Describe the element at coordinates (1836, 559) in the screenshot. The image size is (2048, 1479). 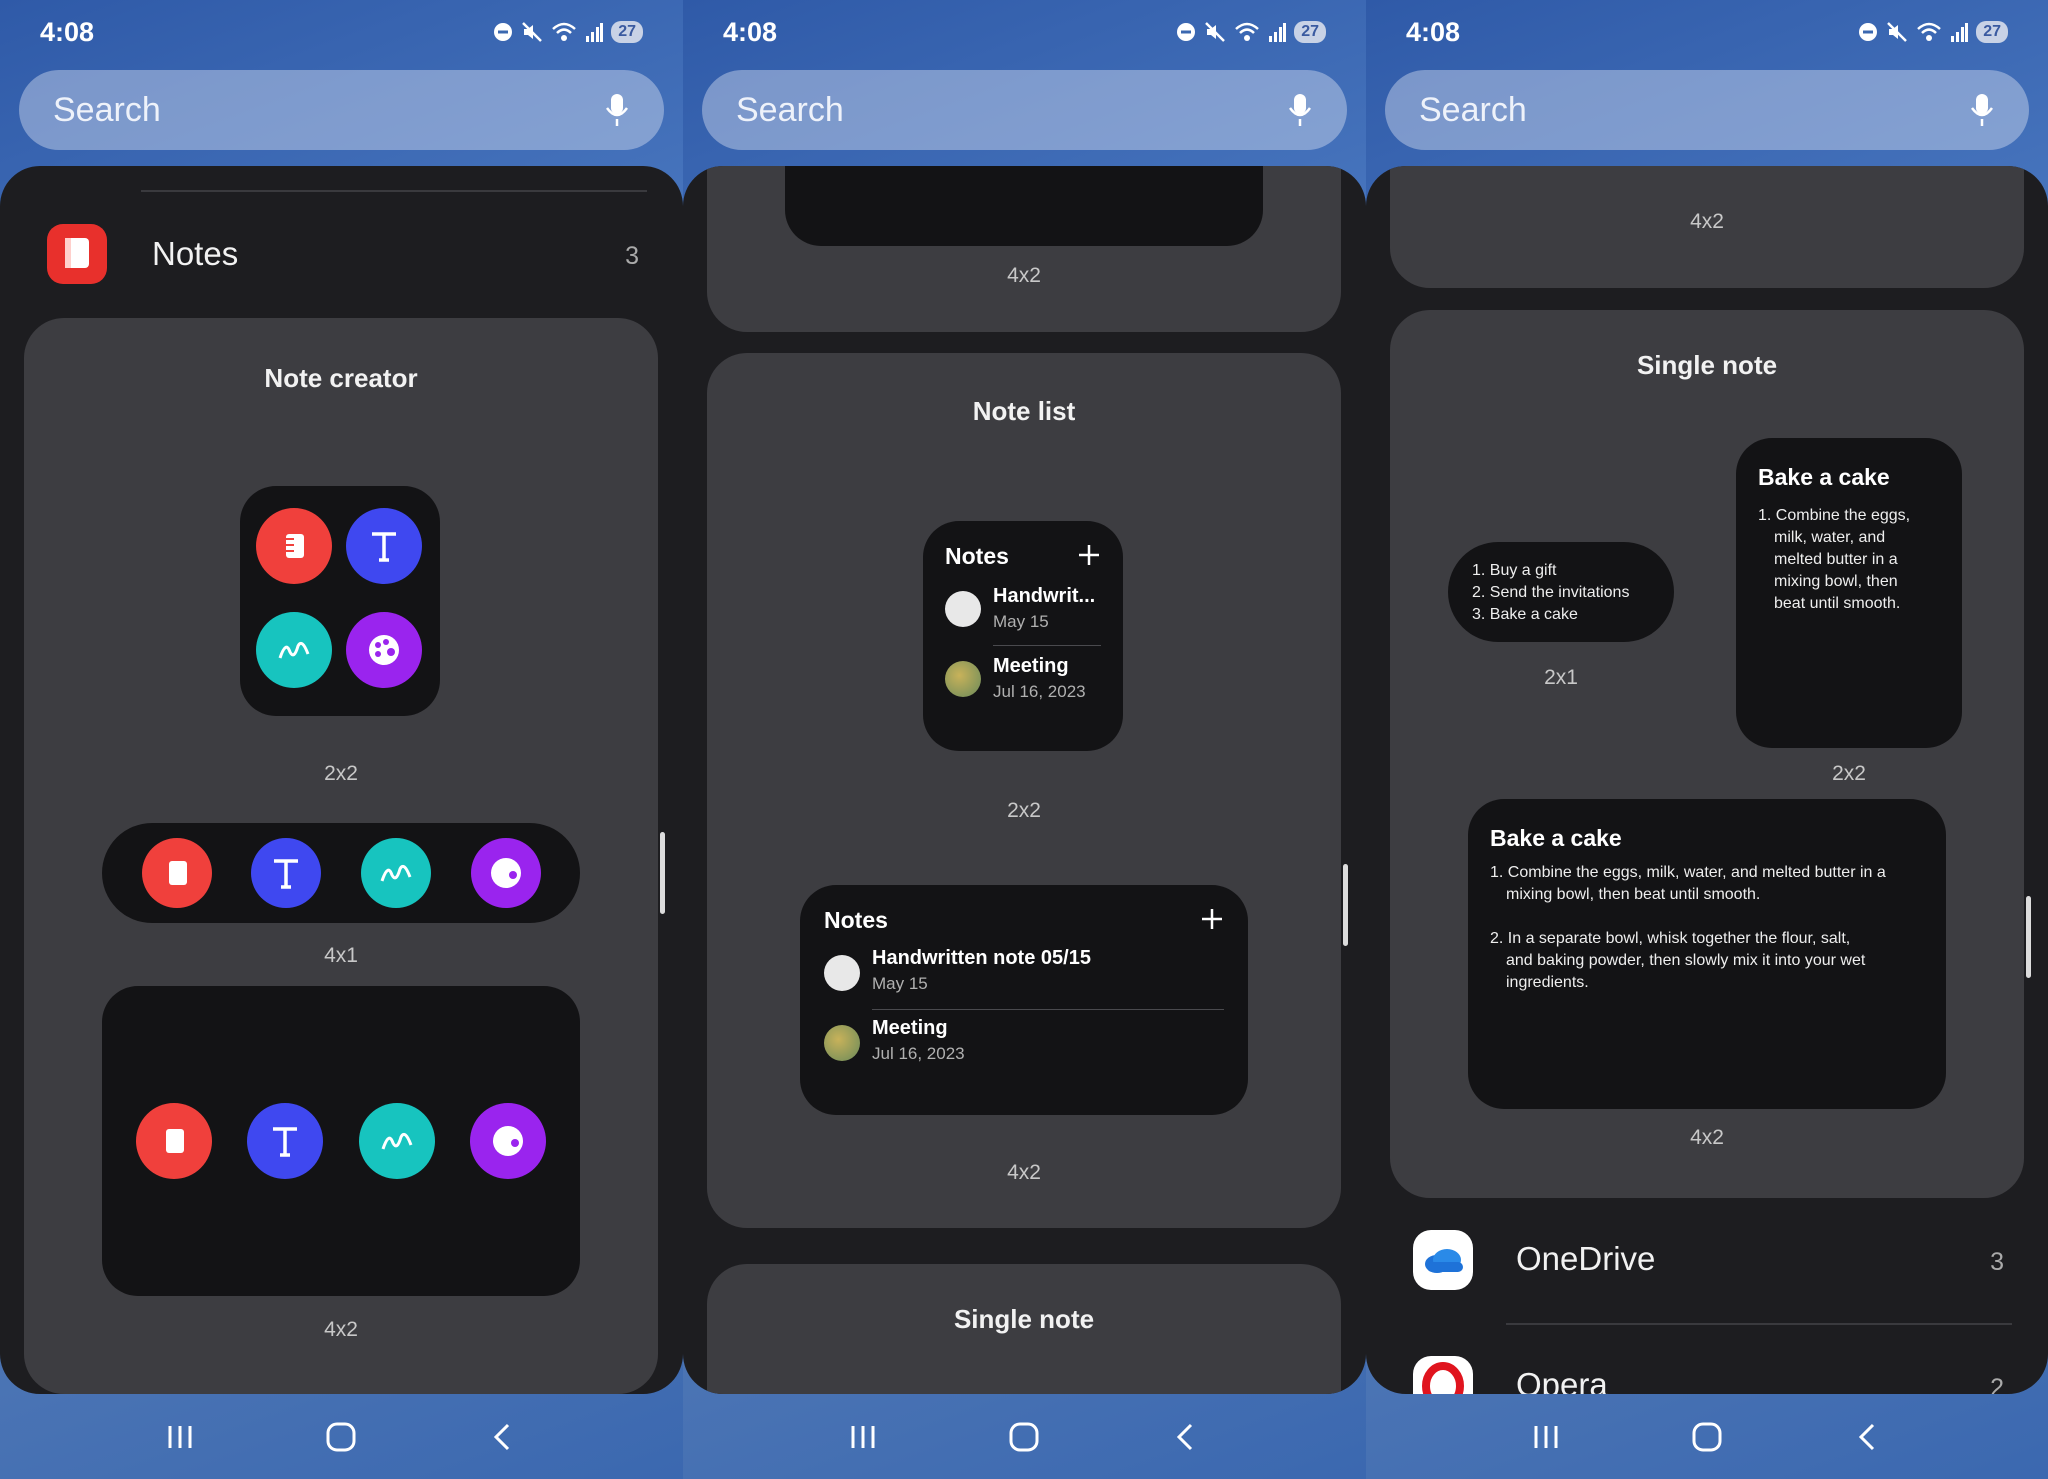
I see `note-line: melted butter in a` at that location.